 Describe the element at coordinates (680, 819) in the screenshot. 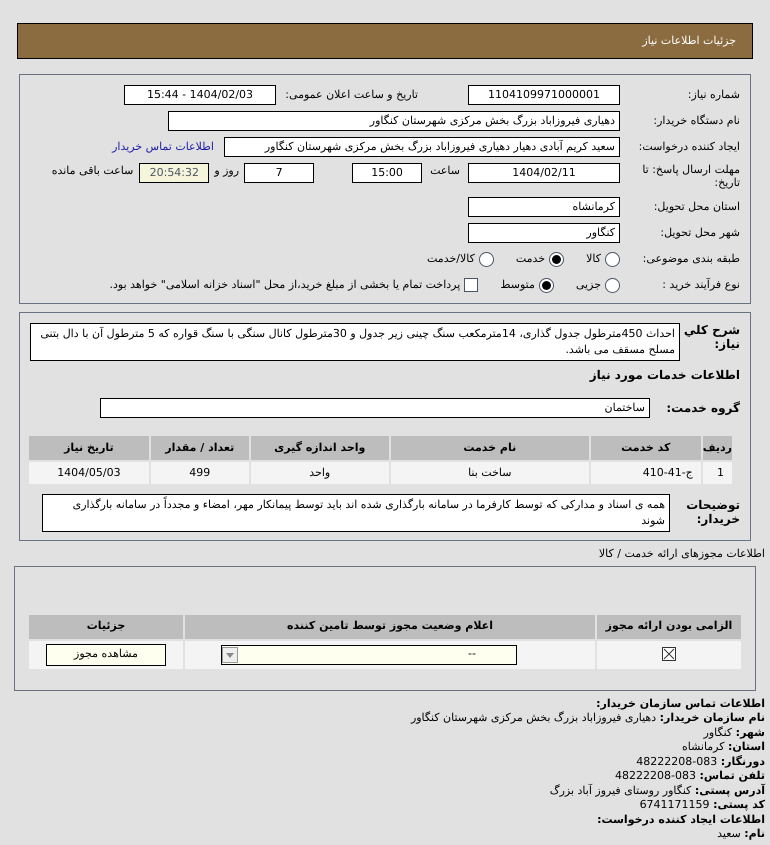

I see `contact-heading: اطلاعات ایجاد کننده درخواست:` at that location.